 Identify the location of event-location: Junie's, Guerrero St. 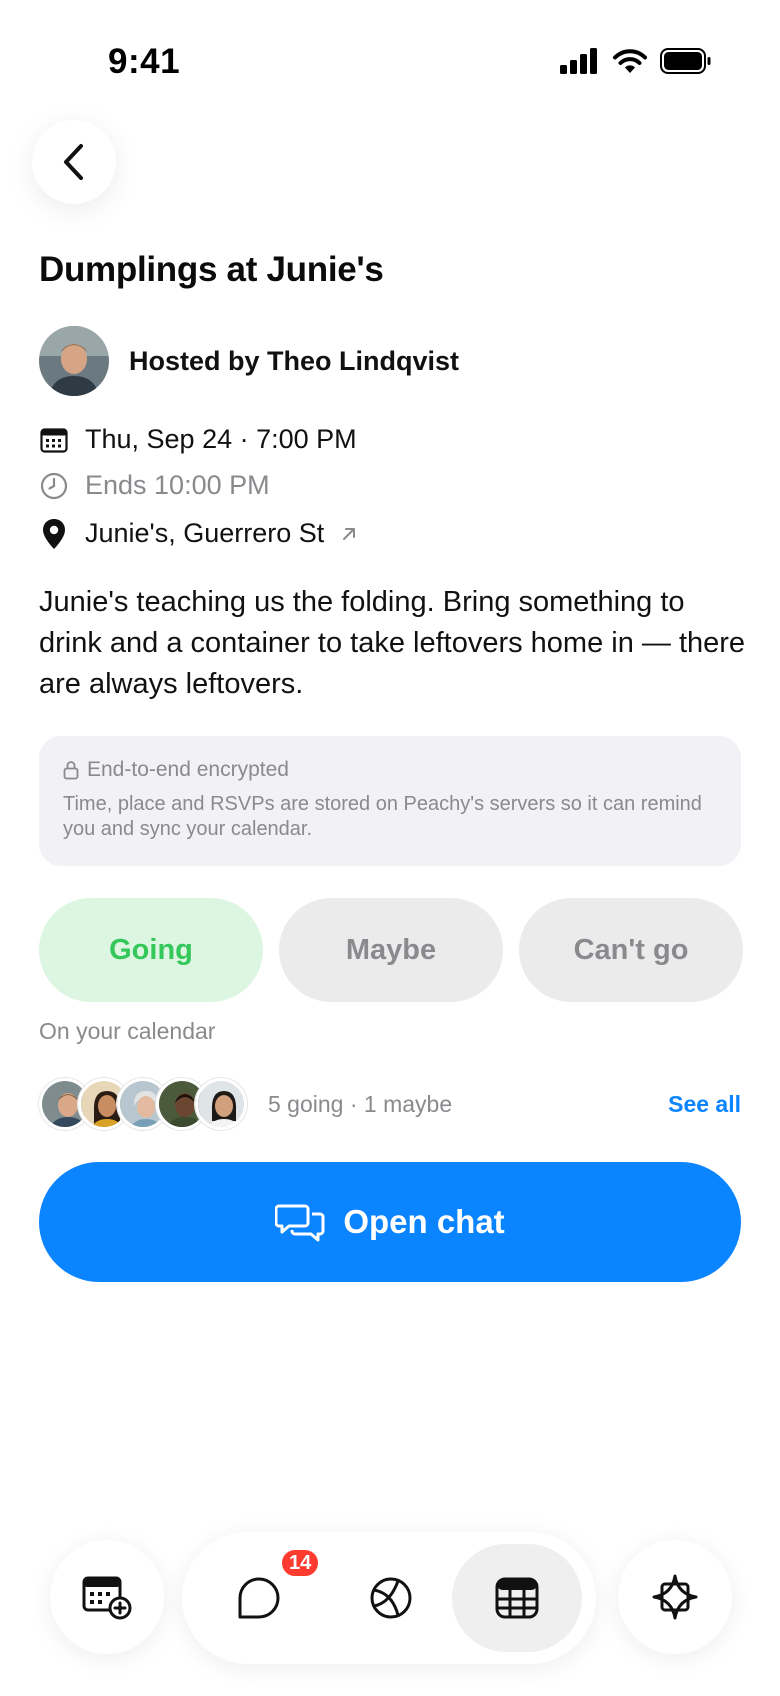
(204, 533).